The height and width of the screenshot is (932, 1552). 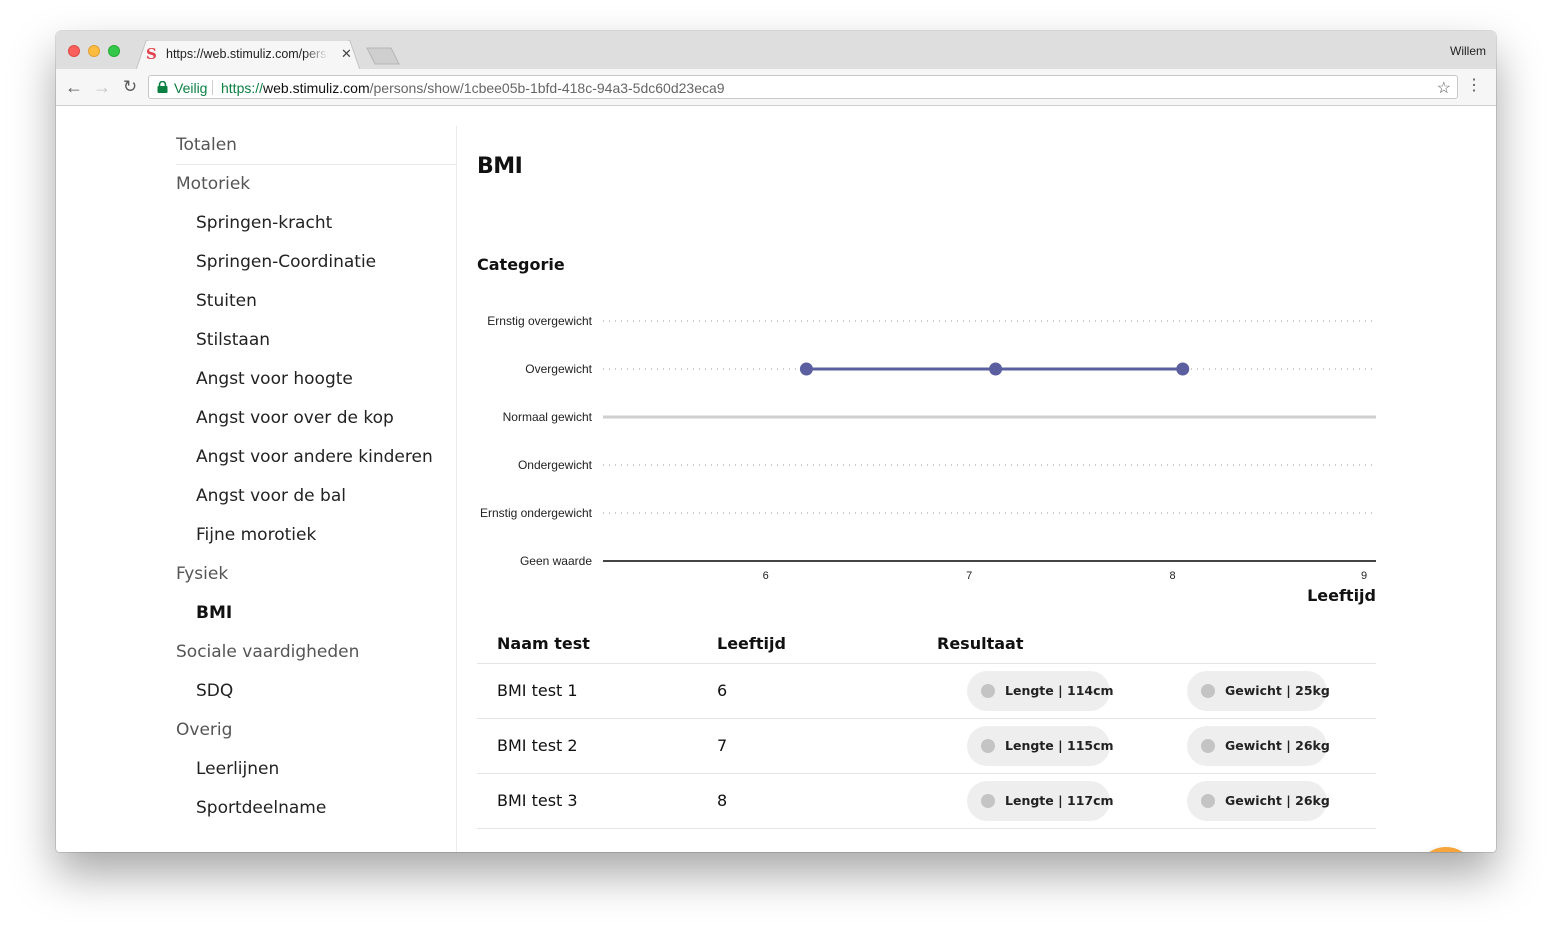 What do you see at coordinates (980, 643) in the screenshot?
I see `column-header-result: Resultaat` at bounding box center [980, 643].